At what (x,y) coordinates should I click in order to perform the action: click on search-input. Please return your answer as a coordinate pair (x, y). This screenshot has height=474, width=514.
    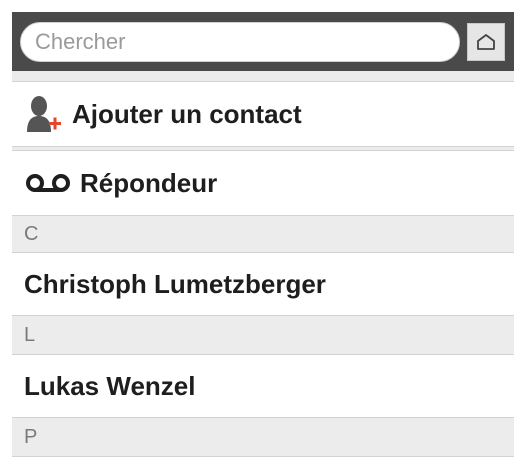
    Looking at the image, I should click on (240, 42).